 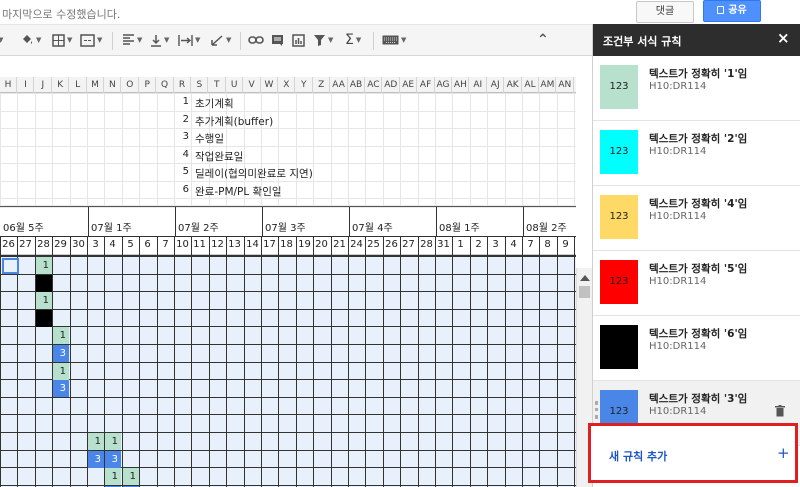 I want to click on day-label: 20, so click(x=321, y=244).